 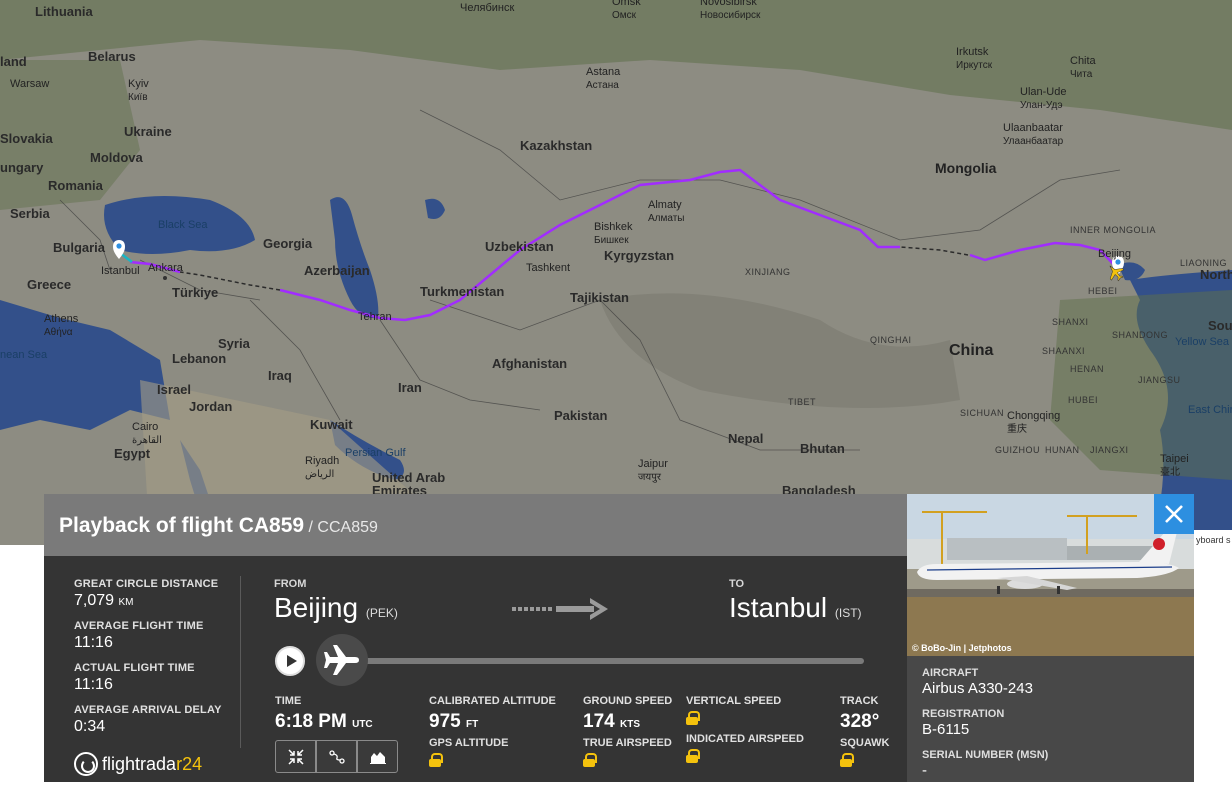 I want to click on map-label: nean Sea, so click(x=24, y=355).